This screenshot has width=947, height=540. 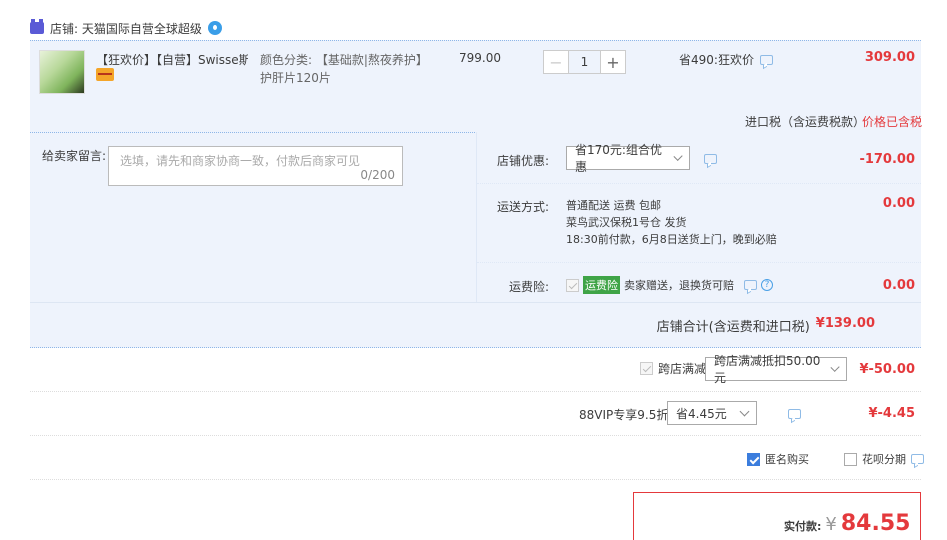 I want to click on quantity-stepper: − 1 +, so click(x=584, y=62).